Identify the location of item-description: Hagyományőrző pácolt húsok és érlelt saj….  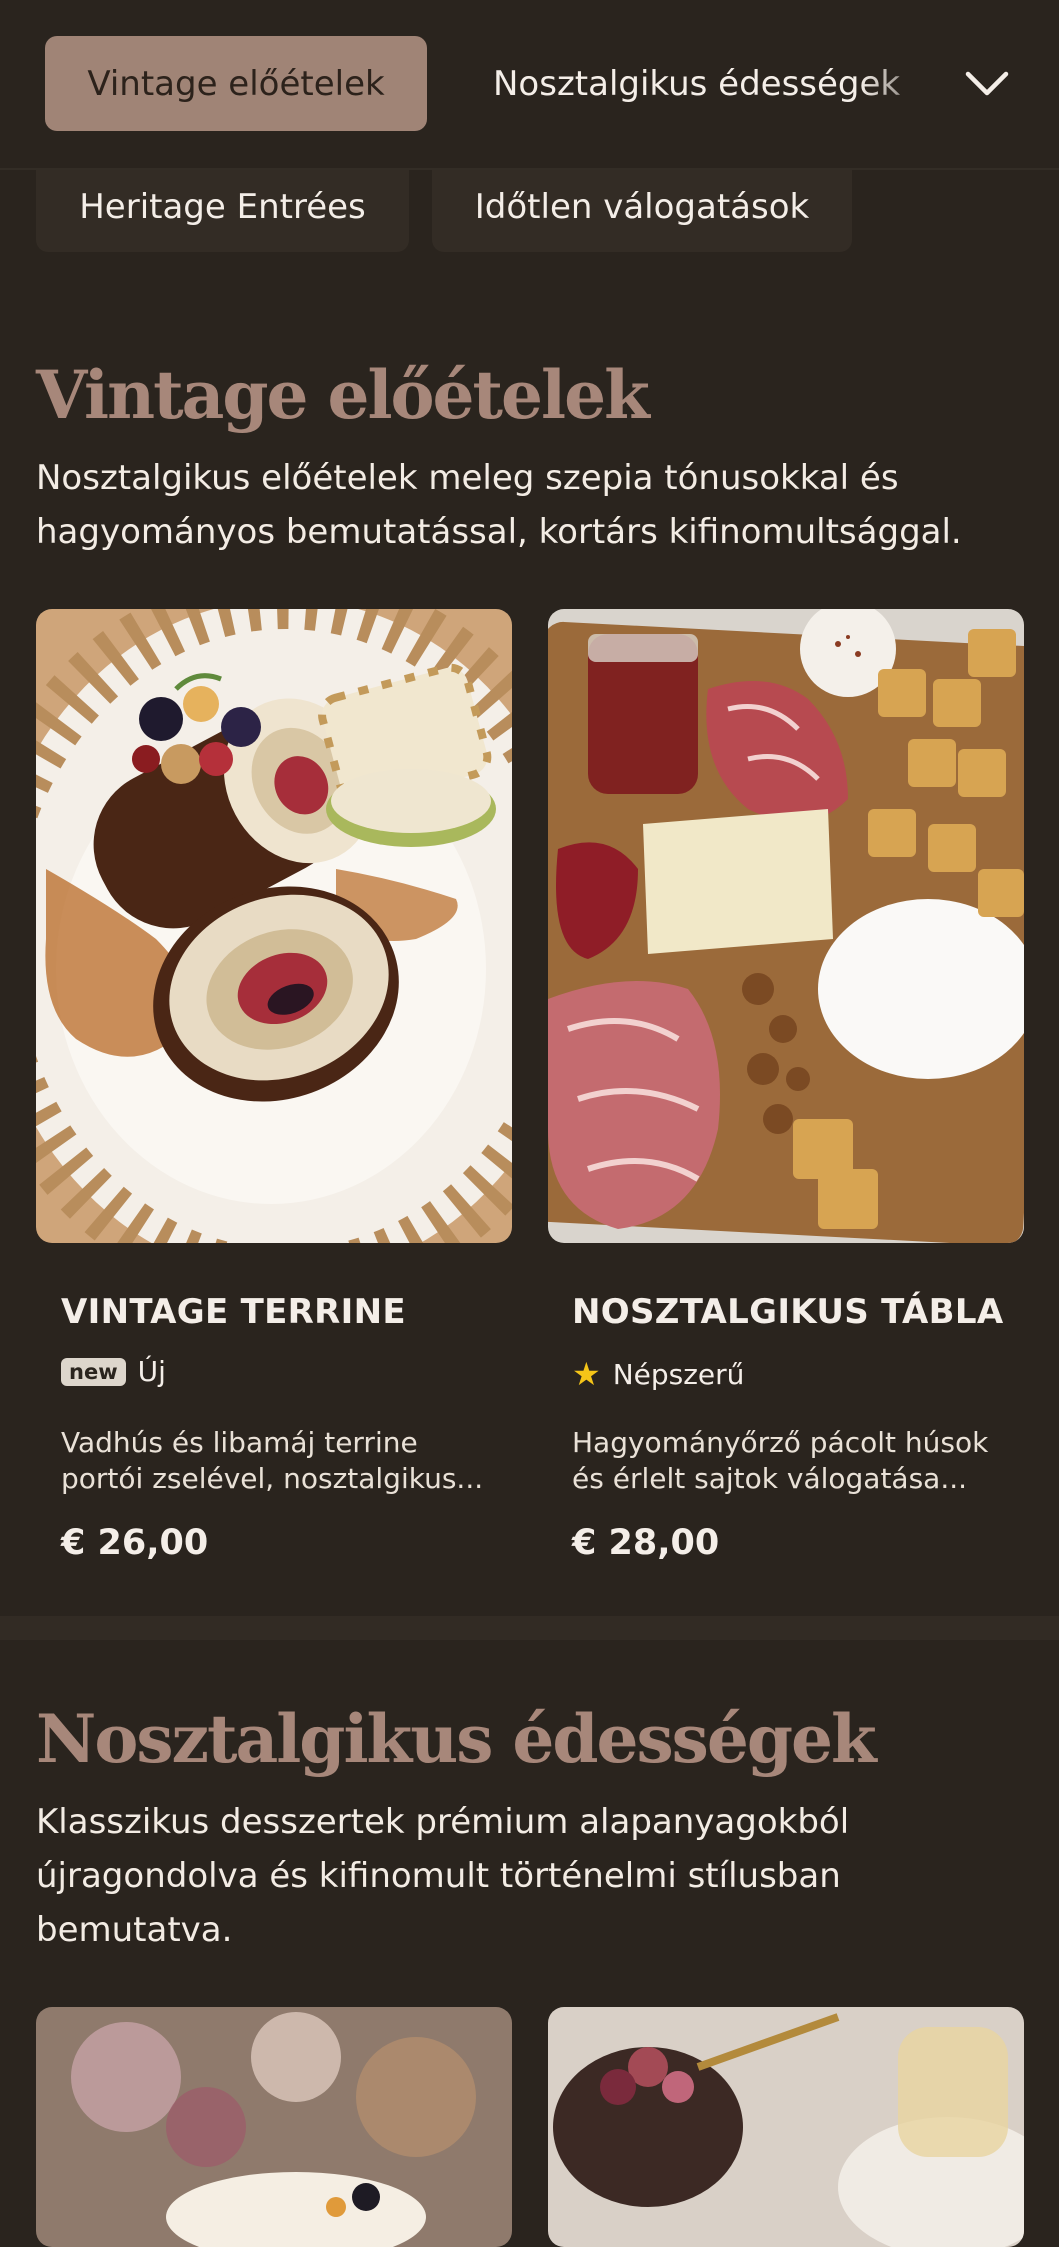
(780, 1460).